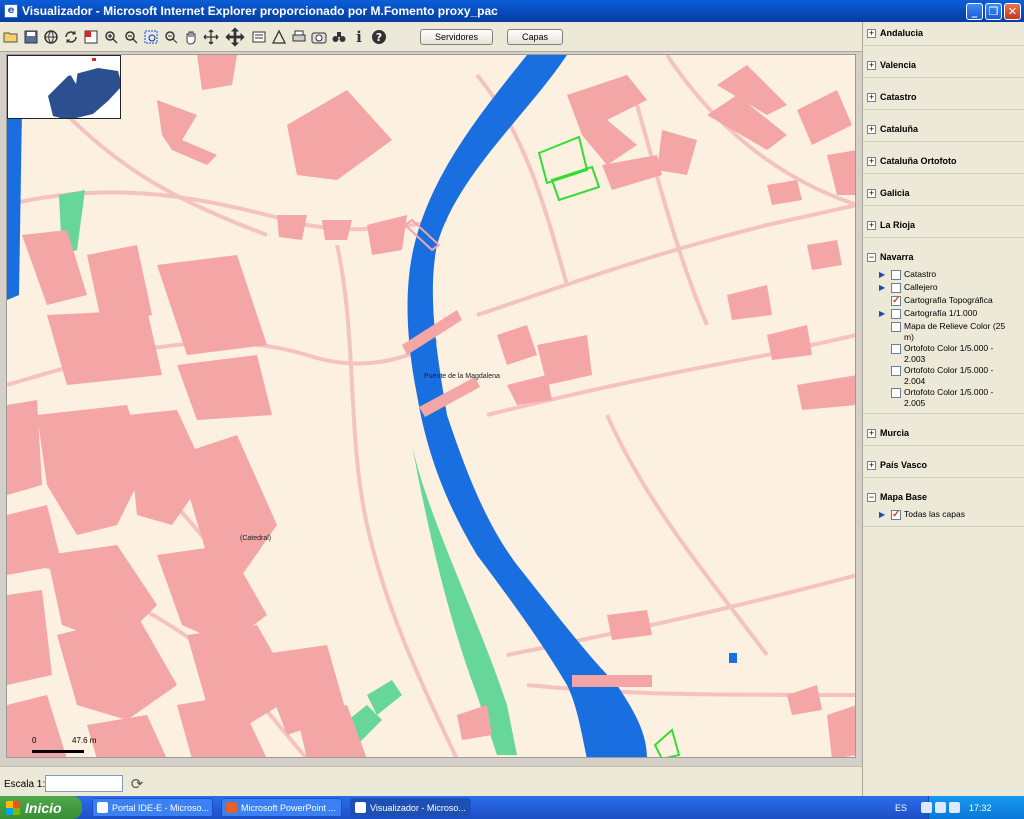  What do you see at coordinates (943, 34) in the screenshot?
I see `region-andalucia: + Andalucia` at bounding box center [943, 34].